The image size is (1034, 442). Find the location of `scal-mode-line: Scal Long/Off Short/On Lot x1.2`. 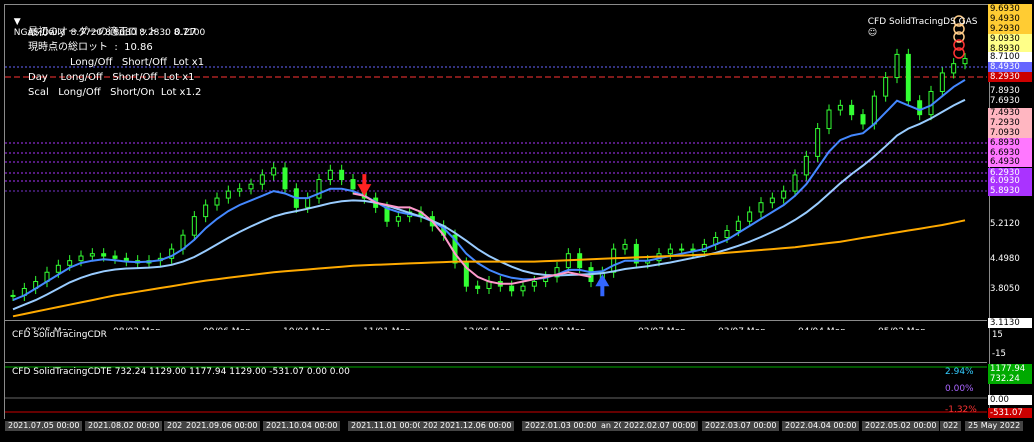

scal-mode-line: Scal Long/Off Short/On Lot x1.2 is located at coordinates (115, 92).